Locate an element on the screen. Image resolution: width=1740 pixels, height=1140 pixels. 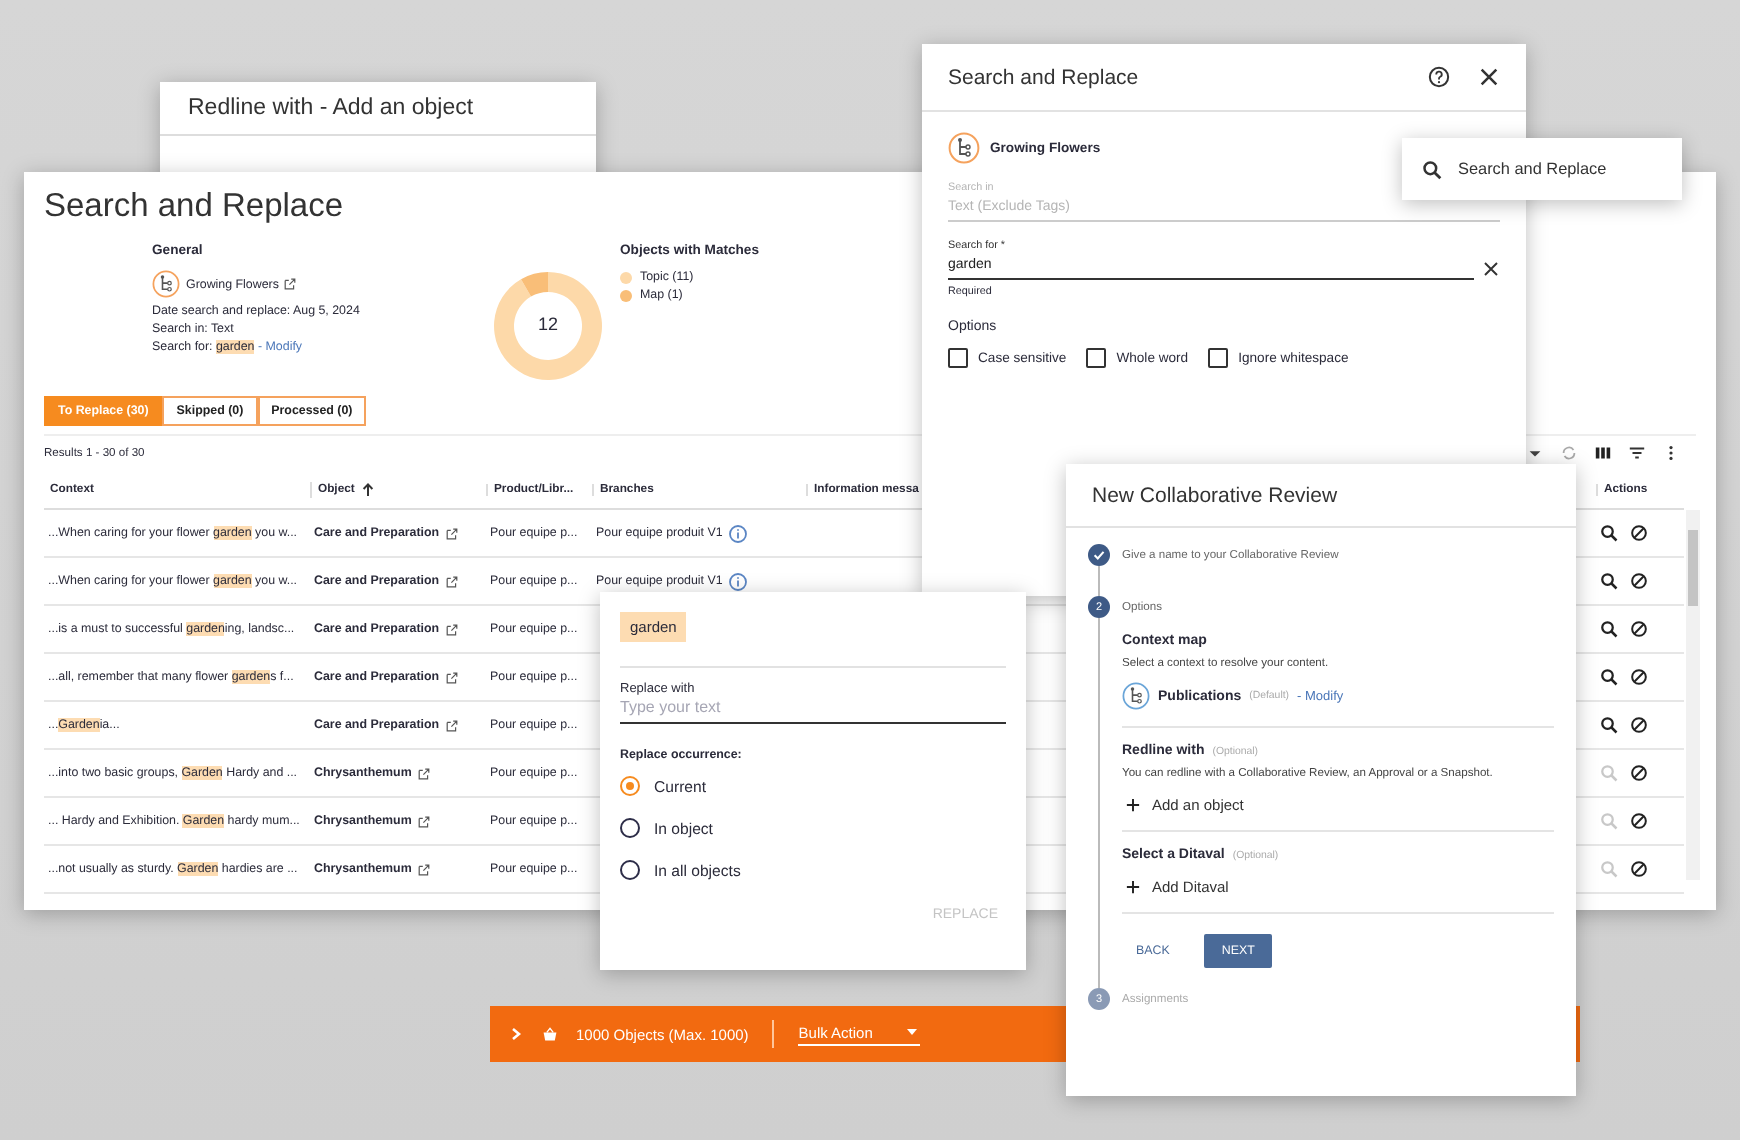
donut-slice-small is located at coordinates (534, 284).